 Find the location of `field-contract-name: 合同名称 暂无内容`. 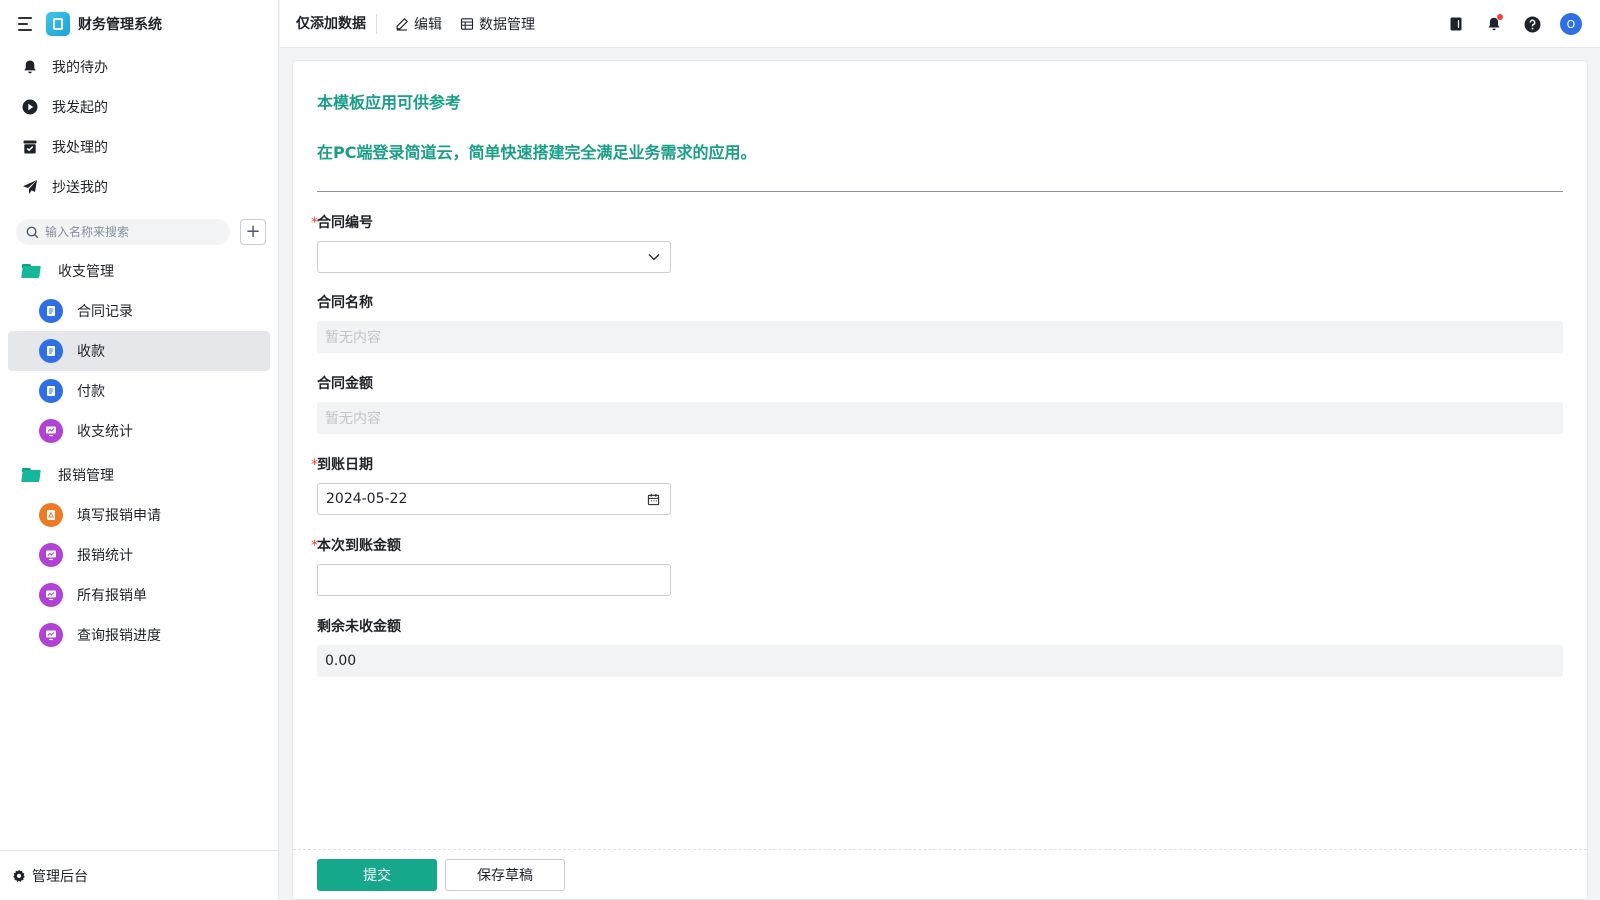

field-contract-name: 合同名称 暂无内容 is located at coordinates (940, 323).